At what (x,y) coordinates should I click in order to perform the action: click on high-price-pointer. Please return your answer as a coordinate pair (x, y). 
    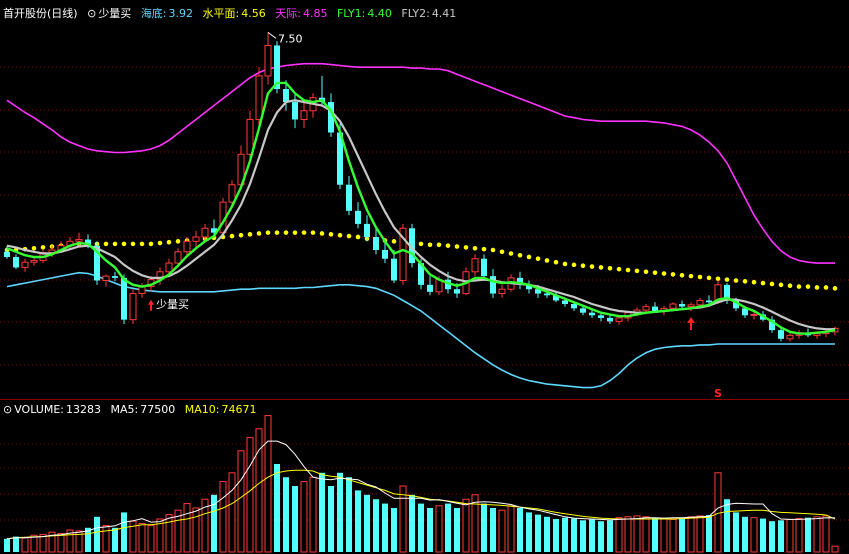
    Looking at the image, I should click on (272, 35).